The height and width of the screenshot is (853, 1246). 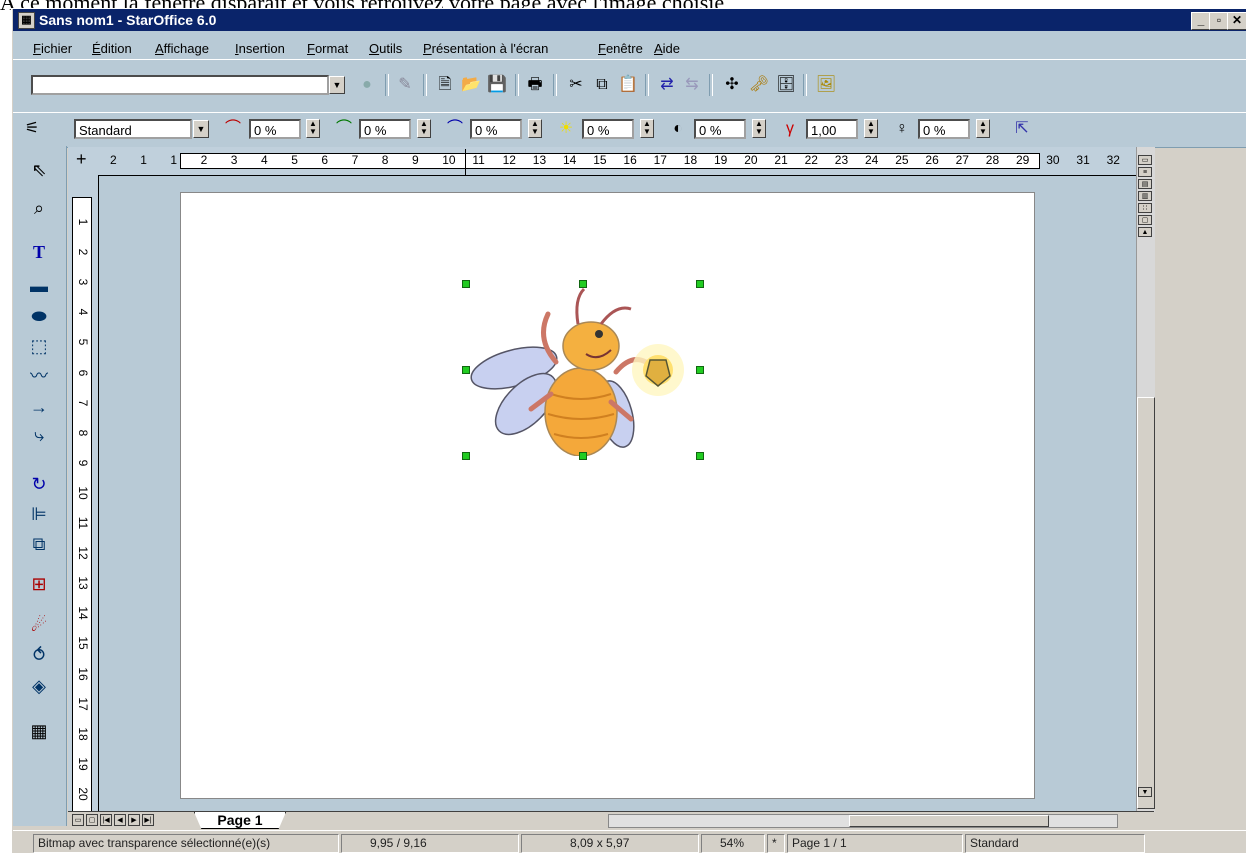 I want to click on contrast-input: 0 %, so click(x=720, y=129).